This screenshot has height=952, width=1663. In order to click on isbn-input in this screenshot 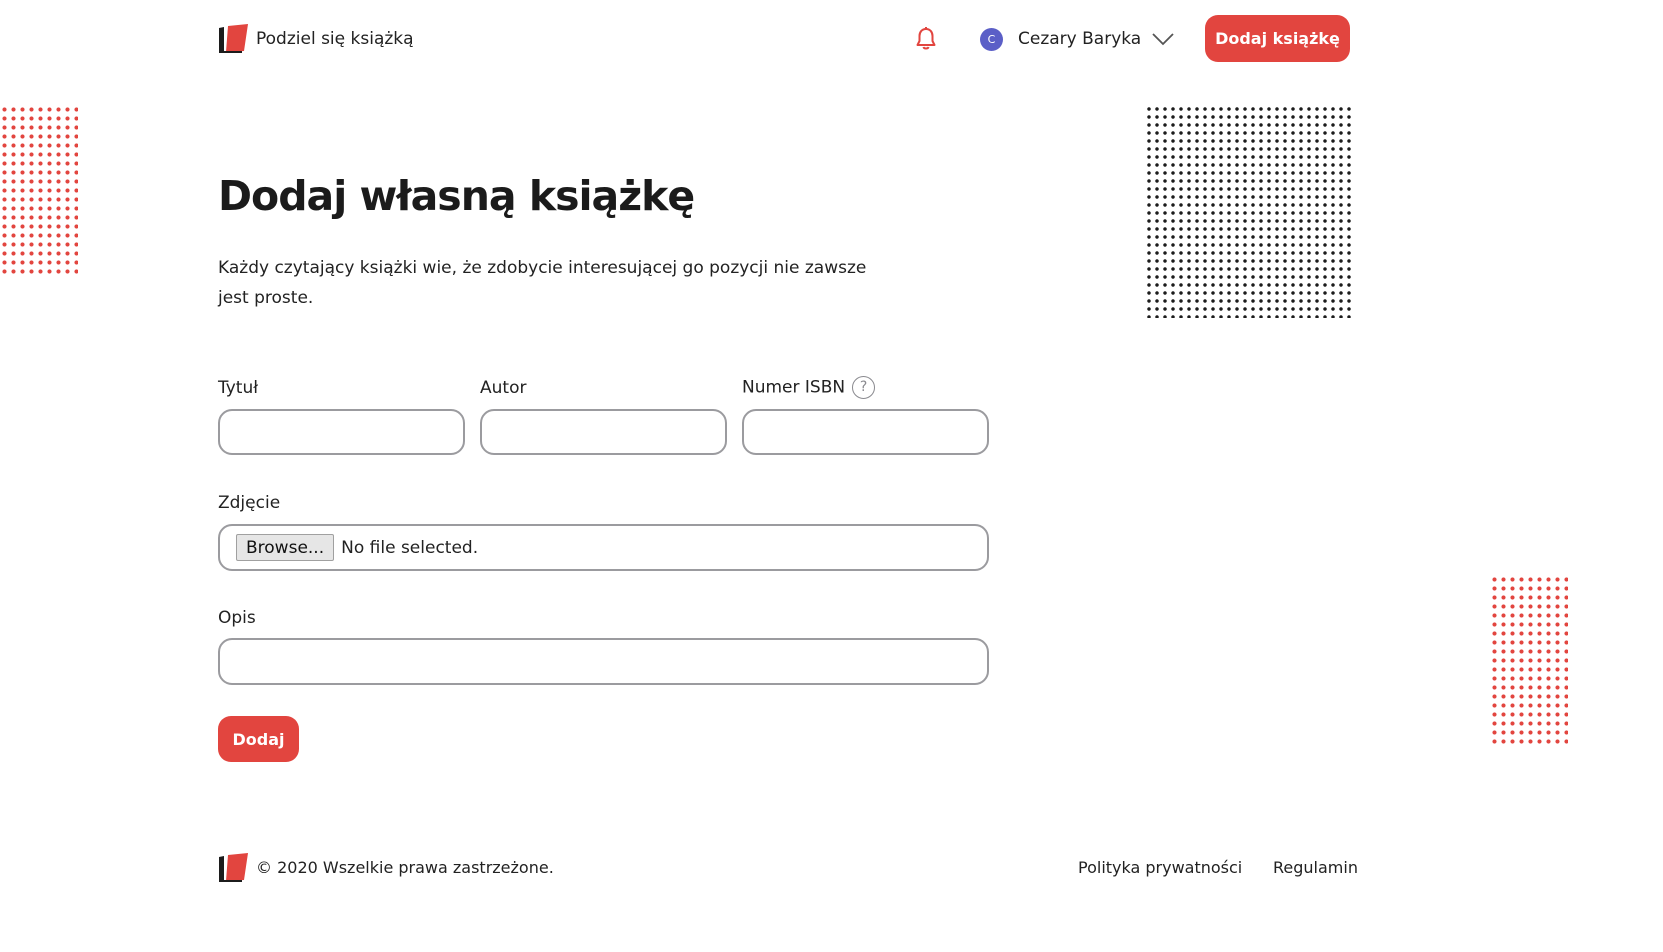, I will do `click(865, 432)`.